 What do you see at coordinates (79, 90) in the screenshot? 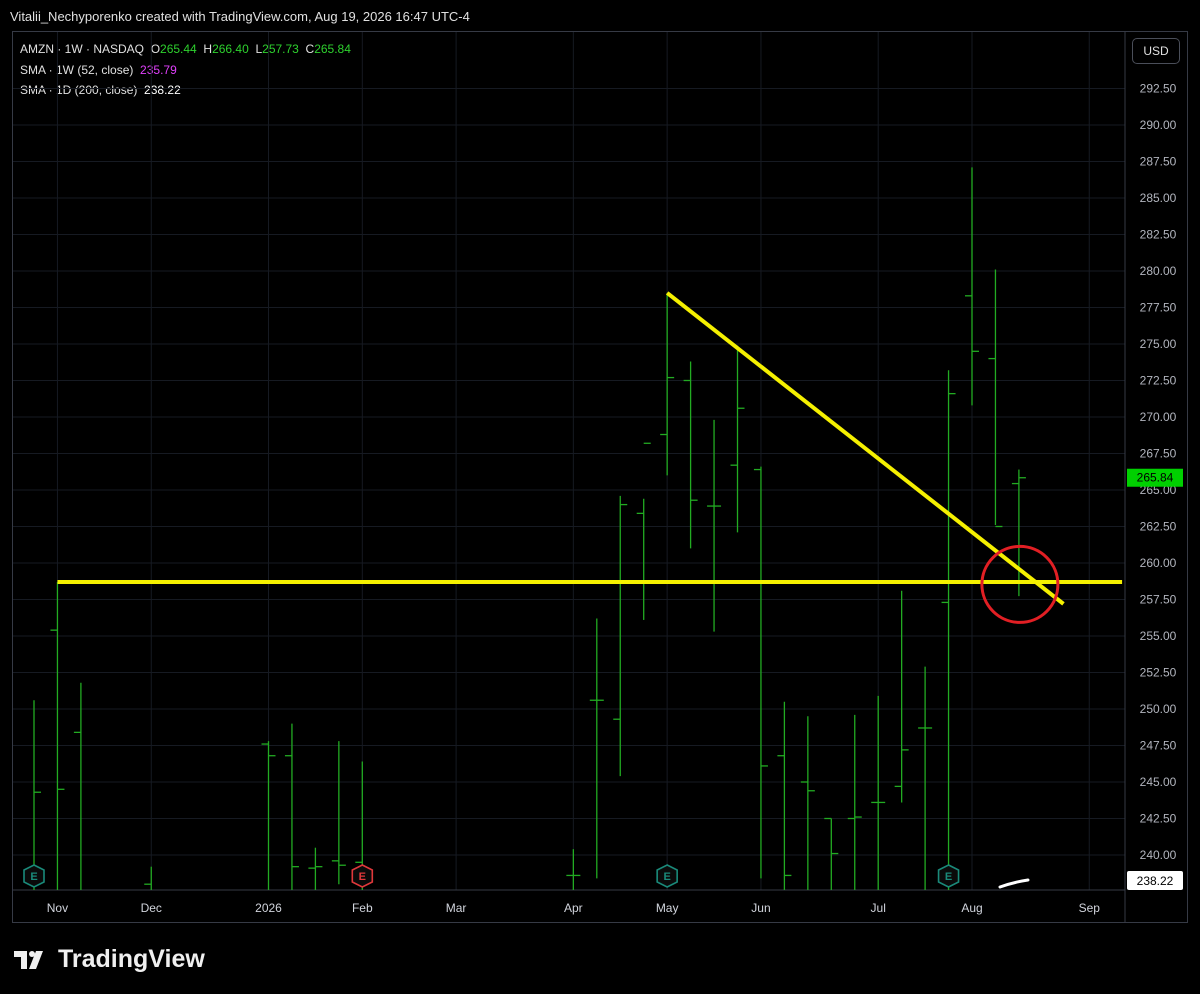
I see `sma2-label: SMA · 1D (200, close)` at bounding box center [79, 90].